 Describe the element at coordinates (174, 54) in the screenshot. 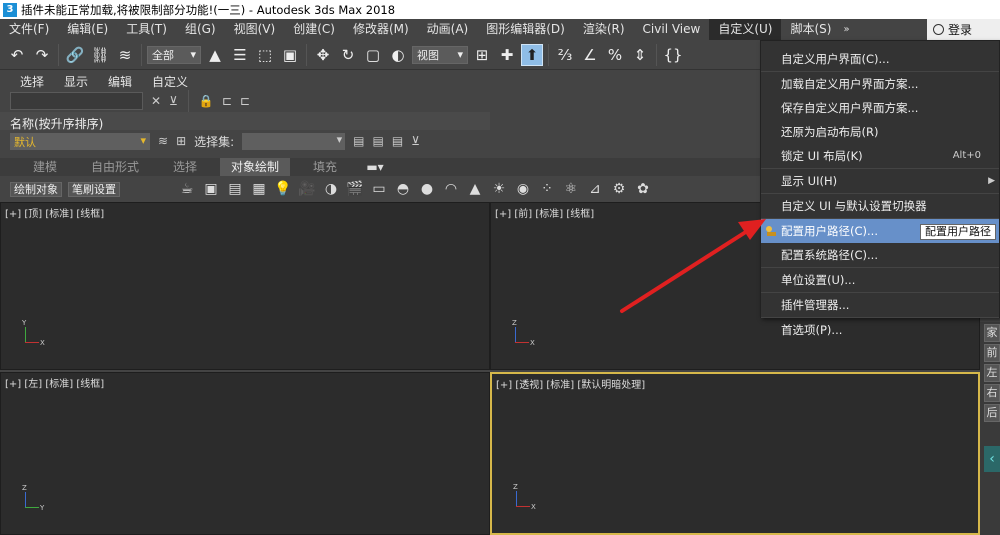

I see `selection-filter-dropdown: 全部 ▾` at that location.